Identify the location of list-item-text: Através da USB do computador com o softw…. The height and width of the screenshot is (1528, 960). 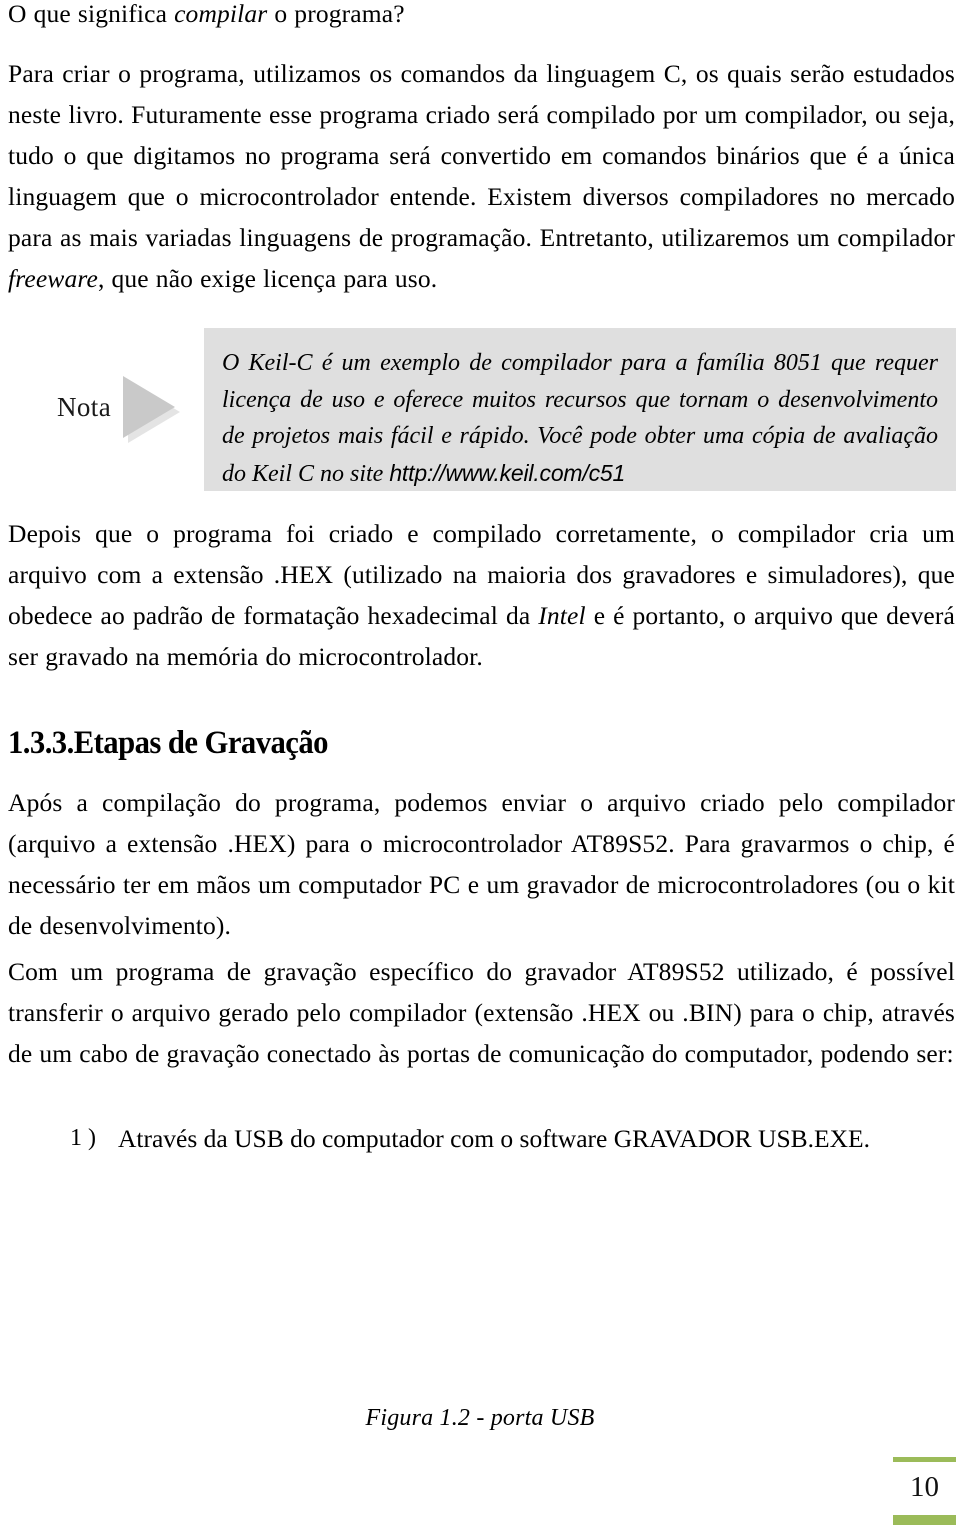
(494, 1138).